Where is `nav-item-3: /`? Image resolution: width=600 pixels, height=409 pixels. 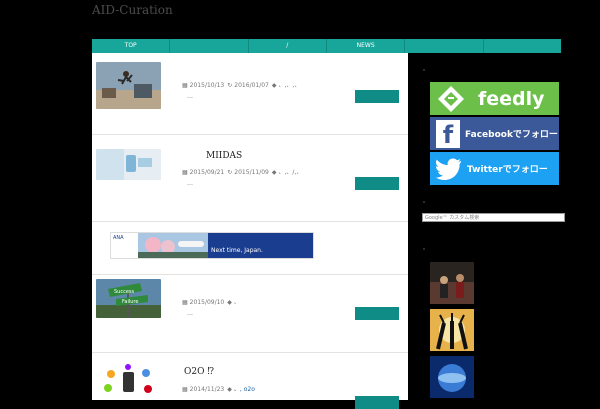 nav-item-3: / is located at coordinates (288, 46).